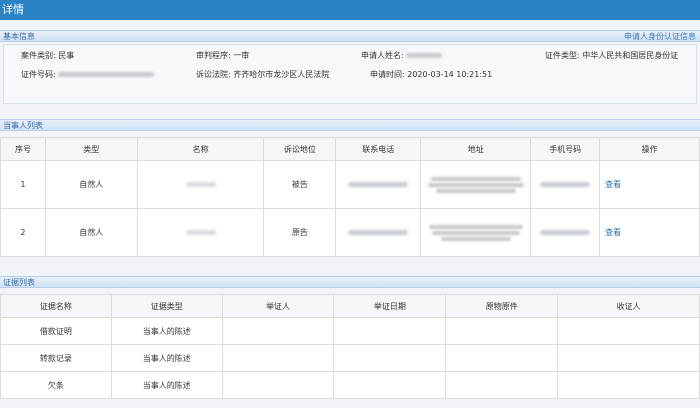 This screenshot has height=408, width=700. I want to click on col-header: 联系电话, so click(378, 149).